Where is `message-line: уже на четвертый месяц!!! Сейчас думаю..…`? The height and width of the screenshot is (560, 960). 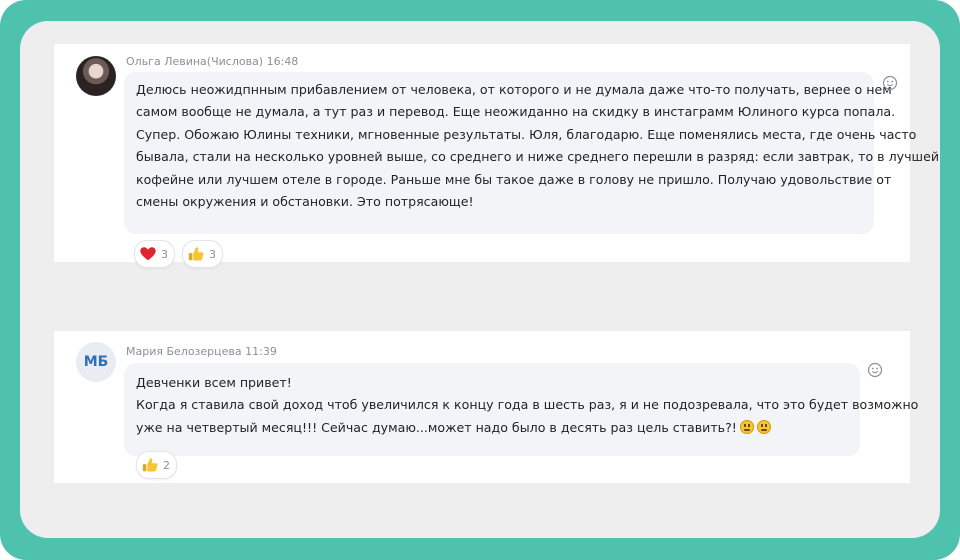
message-line: уже на четвертый месяц!!! Сейчас думаю..… is located at coordinates (436, 427).